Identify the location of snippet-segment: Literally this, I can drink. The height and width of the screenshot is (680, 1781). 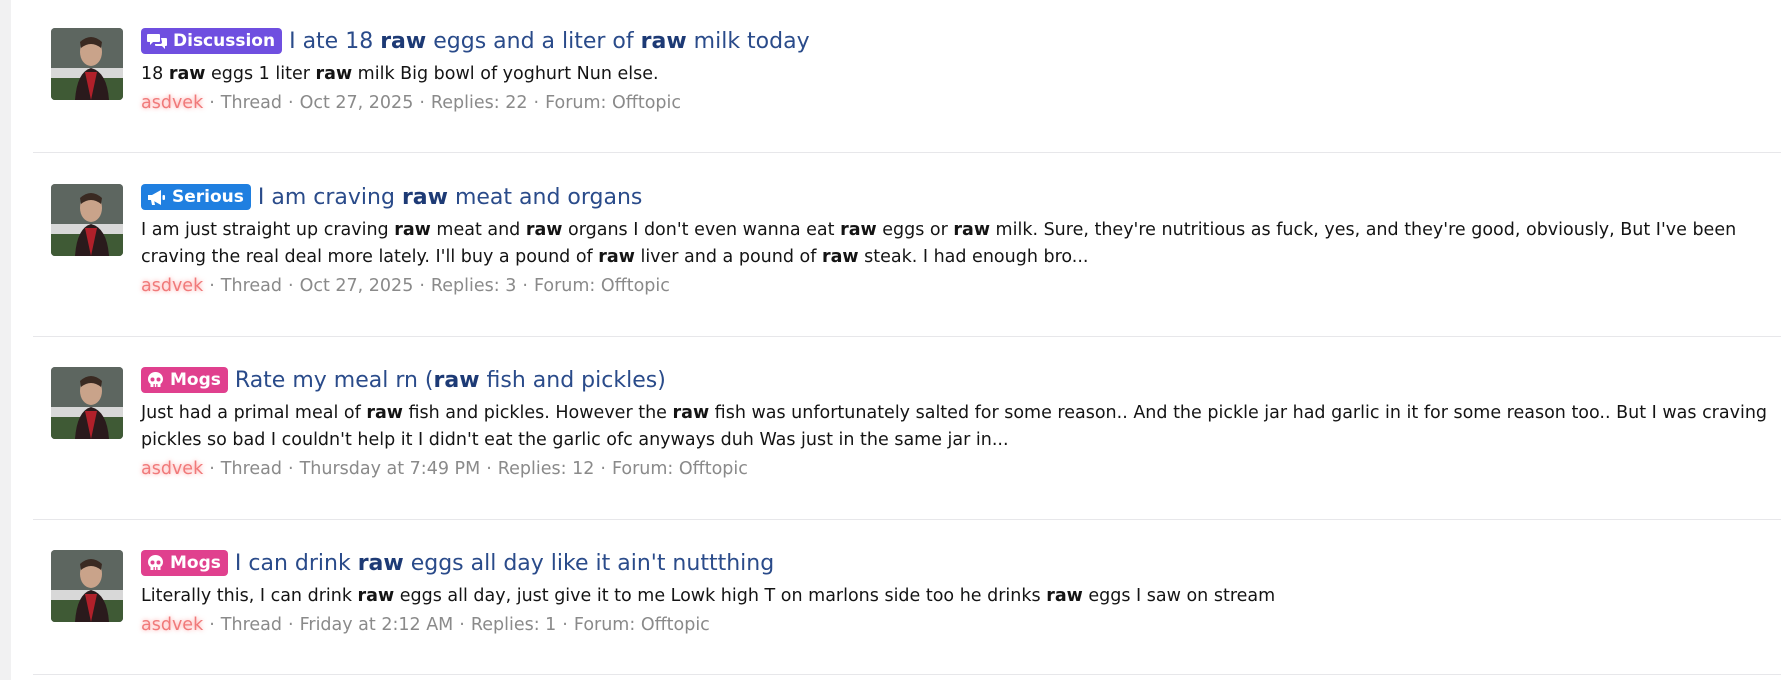
(249, 596).